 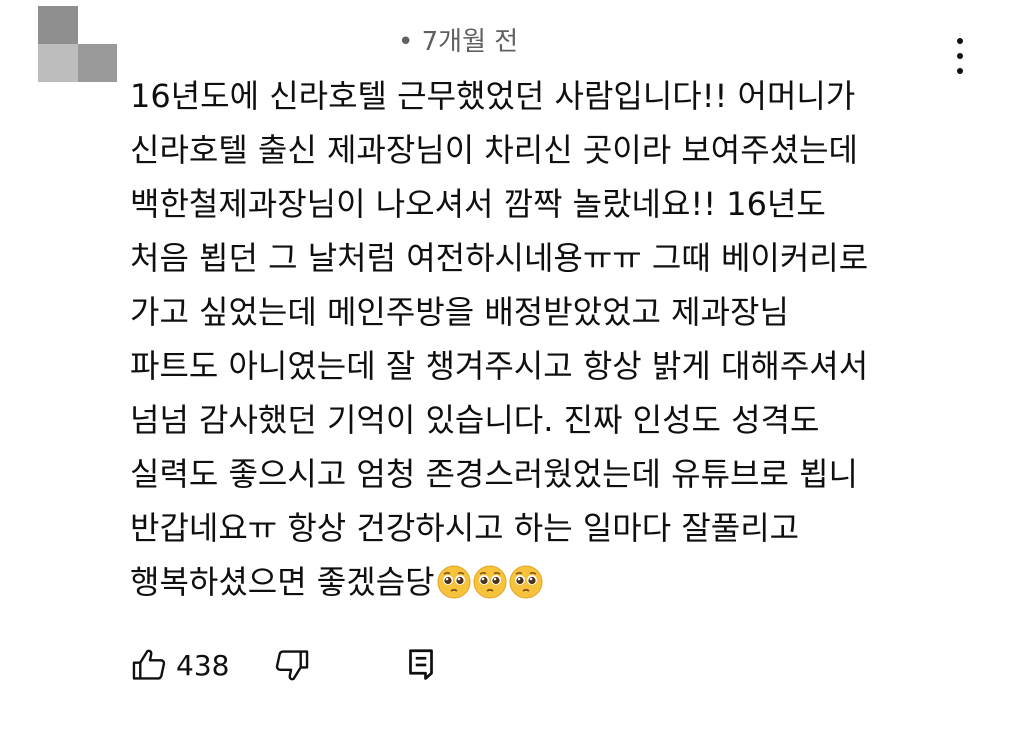 I want to click on comment-line-last: 행복하셨으면 좋겠슴당, so click(x=570, y=582).